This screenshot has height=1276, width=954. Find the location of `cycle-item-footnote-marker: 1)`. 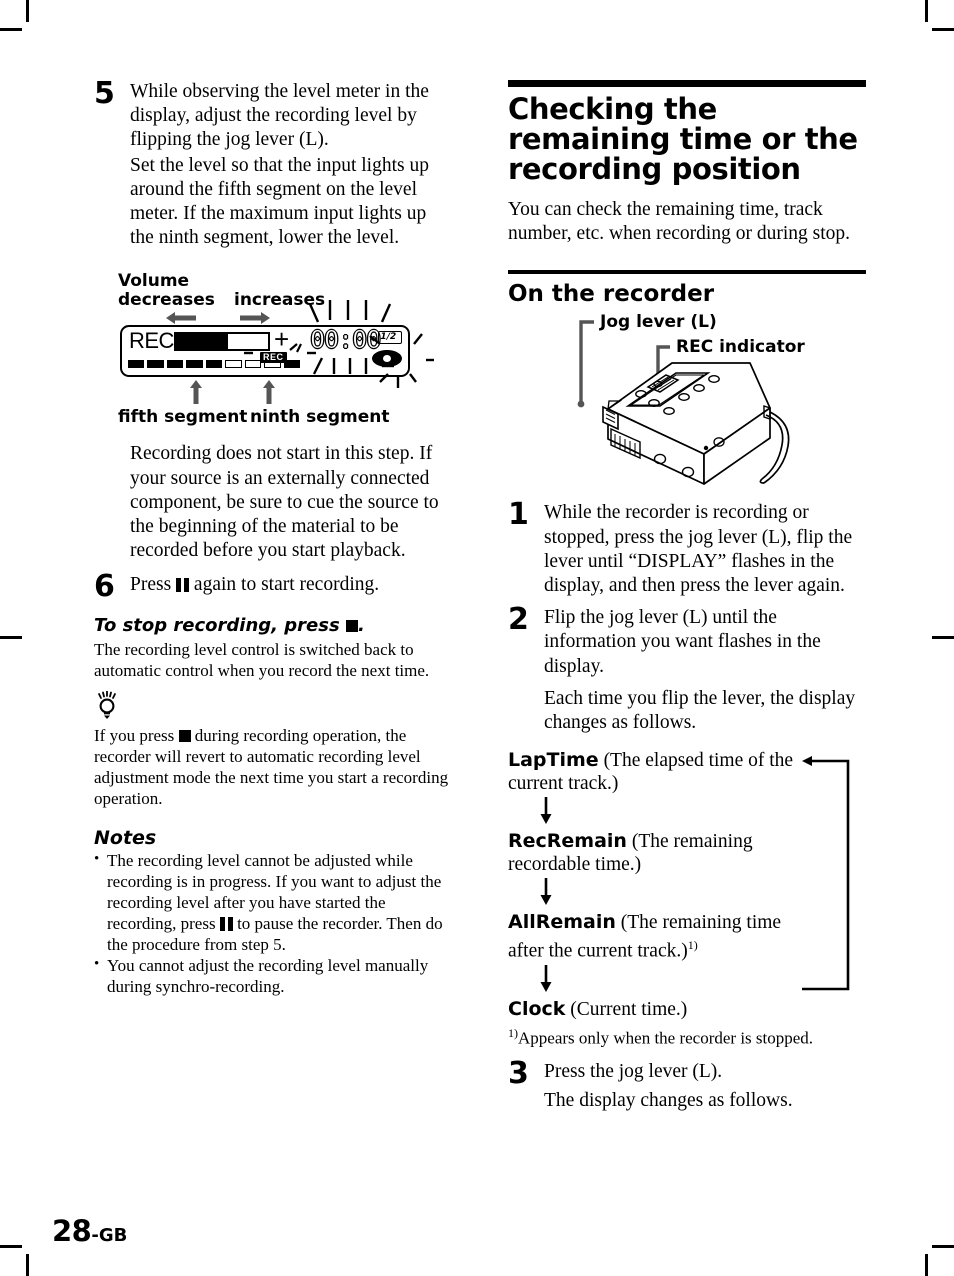

cycle-item-footnote-marker: 1) is located at coordinates (692, 945).